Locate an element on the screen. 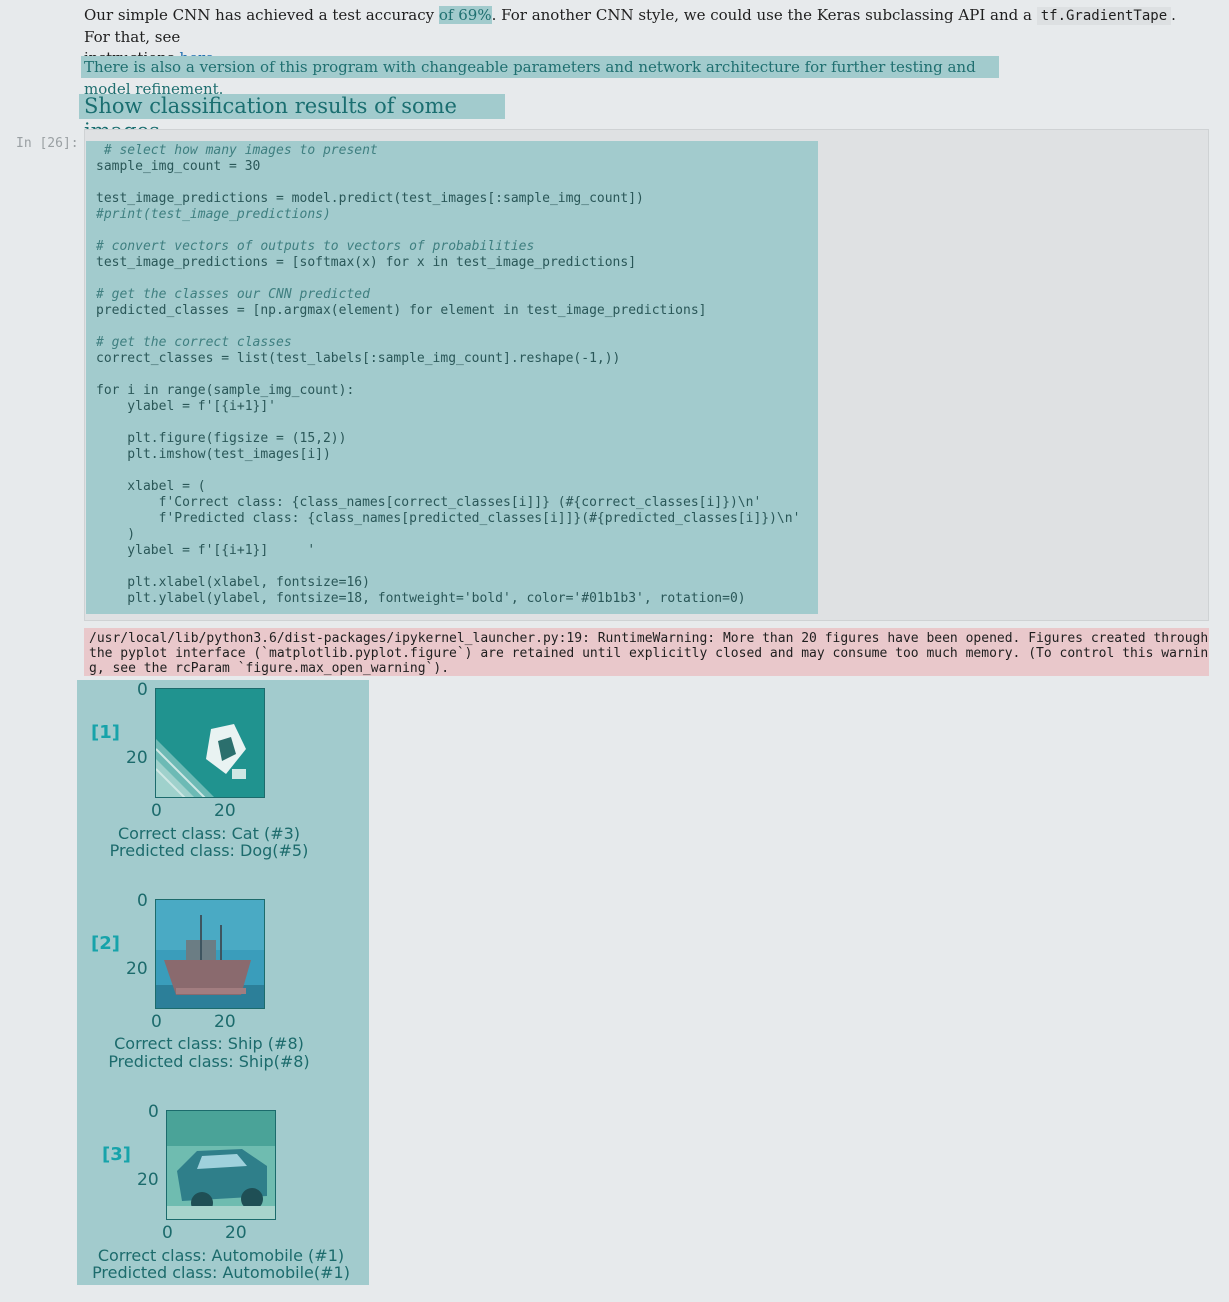  code-line: # get the correct classes is located at coordinates (194, 342).